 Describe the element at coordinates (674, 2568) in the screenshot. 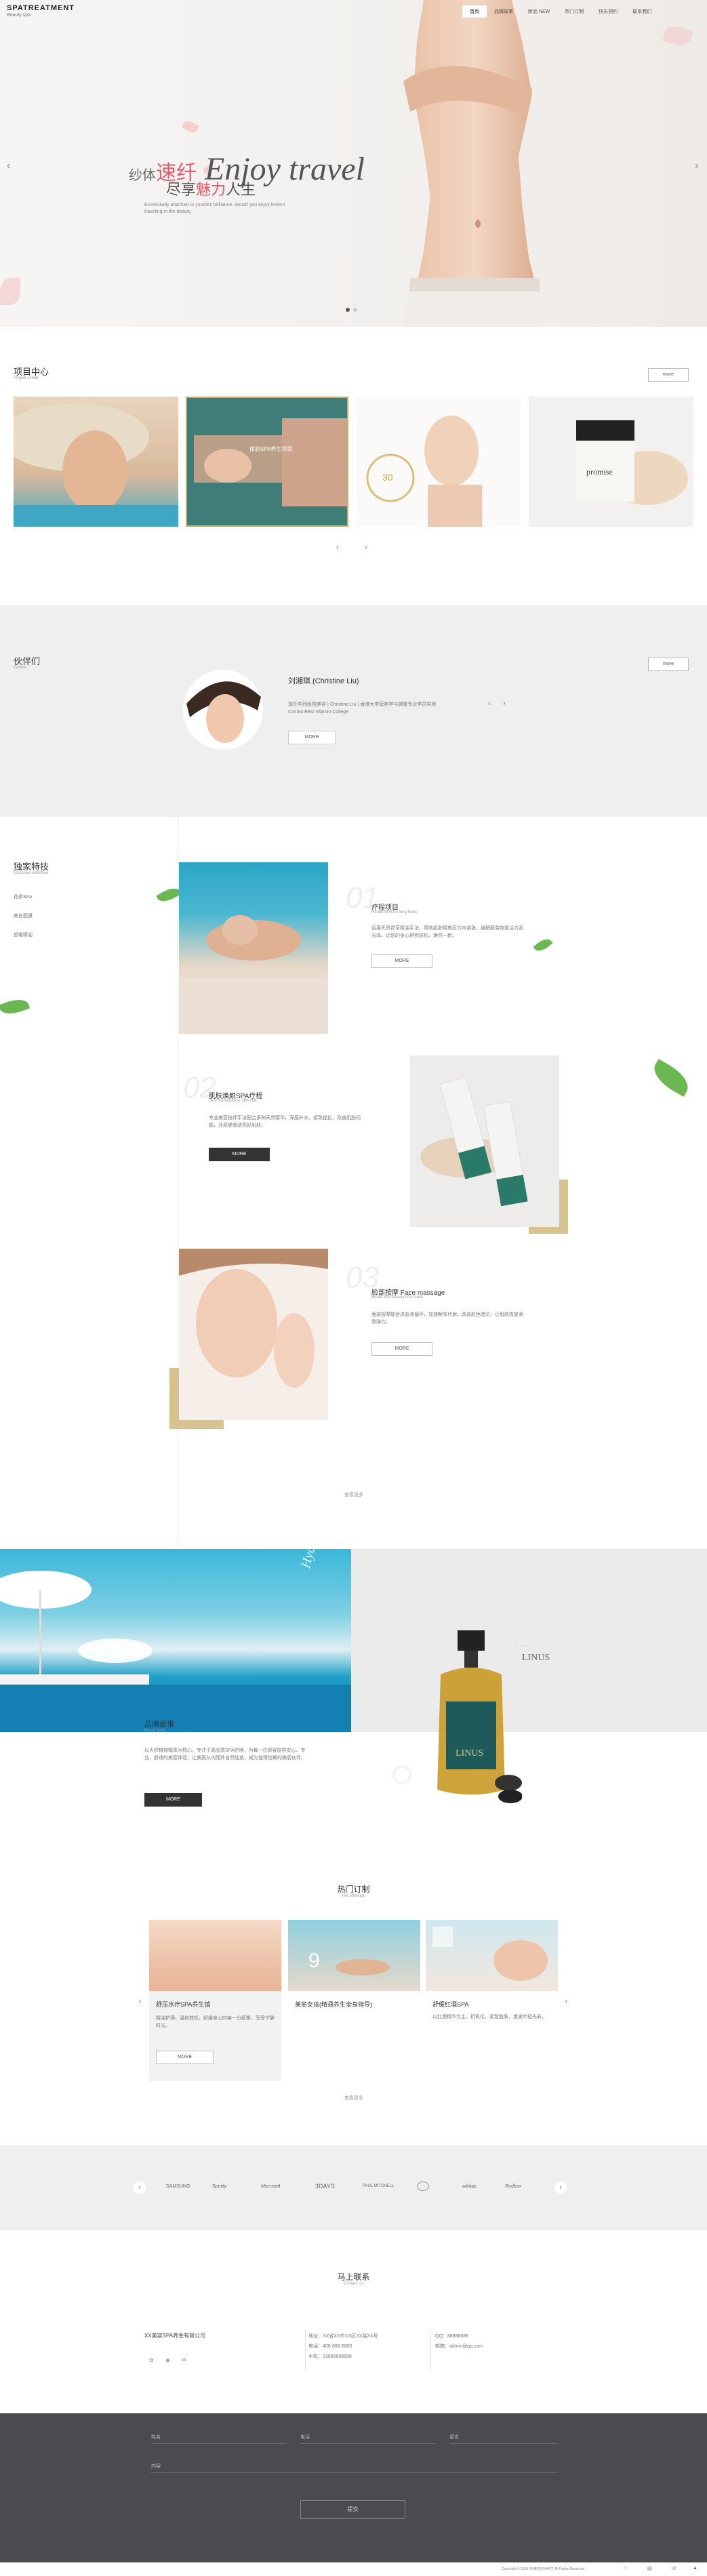

I see `footer-phone-icon: ☏` at that location.